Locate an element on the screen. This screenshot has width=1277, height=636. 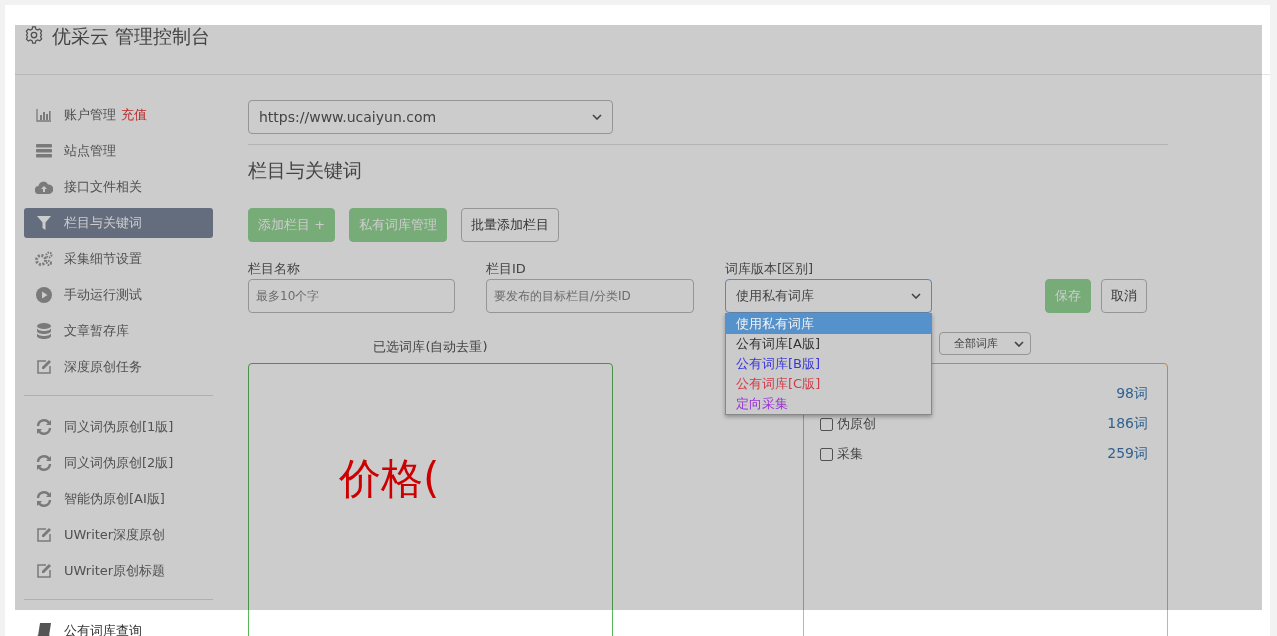
sidebar-item: 同义词伪原创[1版] is located at coordinates (118, 427).